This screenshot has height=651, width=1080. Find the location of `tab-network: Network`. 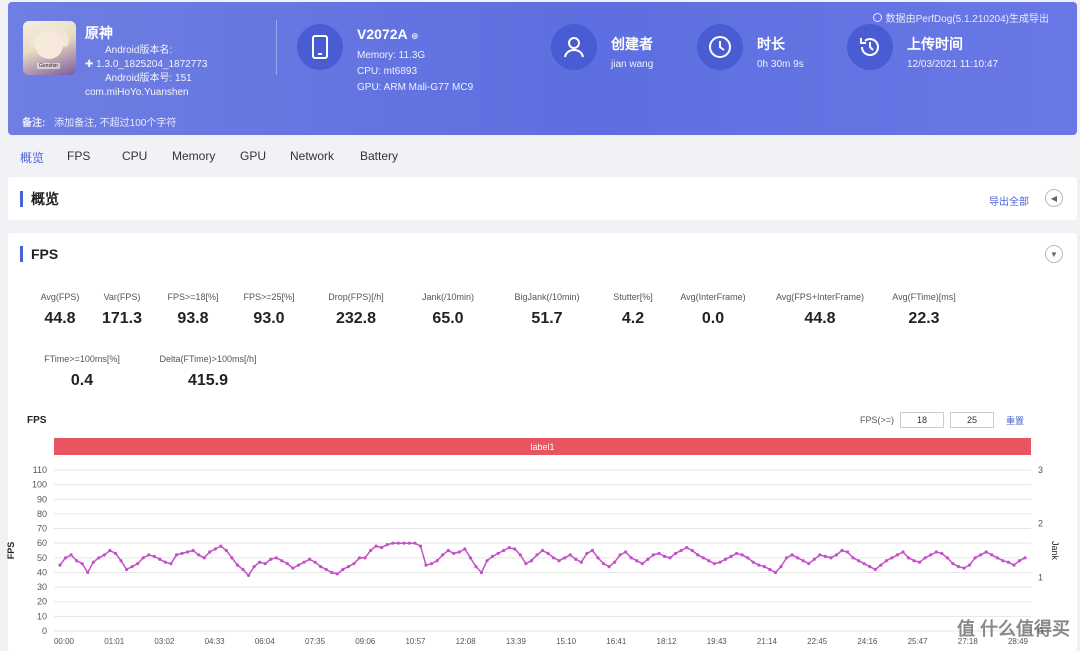

tab-network: Network is located at coordinates (325, 157).